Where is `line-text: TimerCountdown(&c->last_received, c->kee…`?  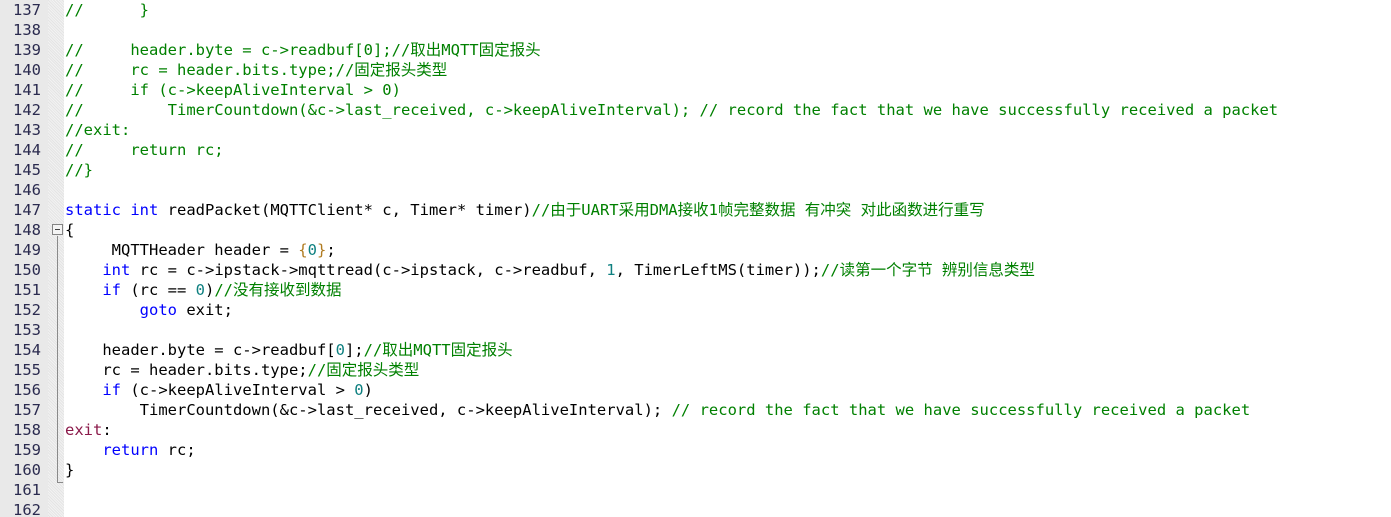 line-text: TimerCountdown(&c->last_received, c->kee… is located at coordinates (658, 410).